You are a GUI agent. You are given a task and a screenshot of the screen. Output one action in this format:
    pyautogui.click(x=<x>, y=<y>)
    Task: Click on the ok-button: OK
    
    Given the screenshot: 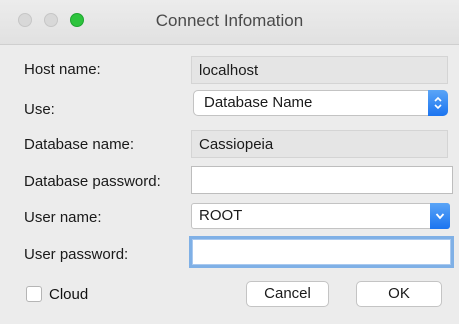 What is the action you would take?
    pyautogui.click(x=399, y=294)
    